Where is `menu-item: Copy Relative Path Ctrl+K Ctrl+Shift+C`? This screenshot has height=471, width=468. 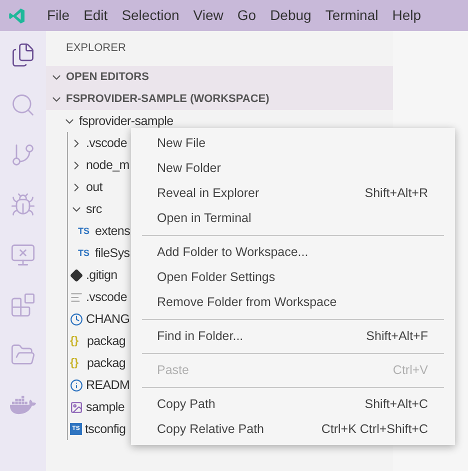 menu-item: Copy Relative Path Ctrl+K Ctrl+Shift+C is located at coordinates (293, 429).